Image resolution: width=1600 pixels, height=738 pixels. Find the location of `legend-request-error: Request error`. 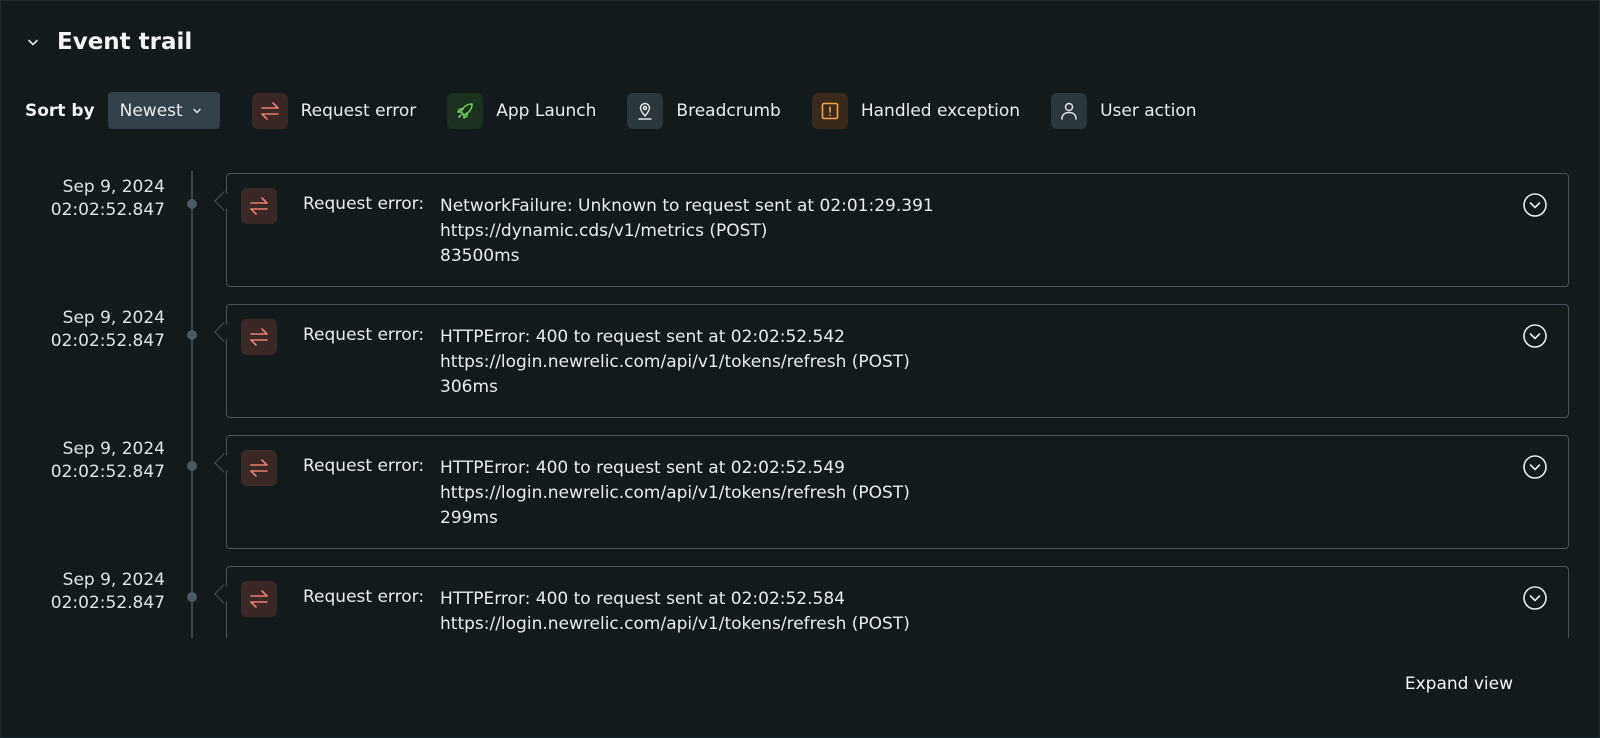

legend-request-error: Request error is located at coordinates (334, 110).